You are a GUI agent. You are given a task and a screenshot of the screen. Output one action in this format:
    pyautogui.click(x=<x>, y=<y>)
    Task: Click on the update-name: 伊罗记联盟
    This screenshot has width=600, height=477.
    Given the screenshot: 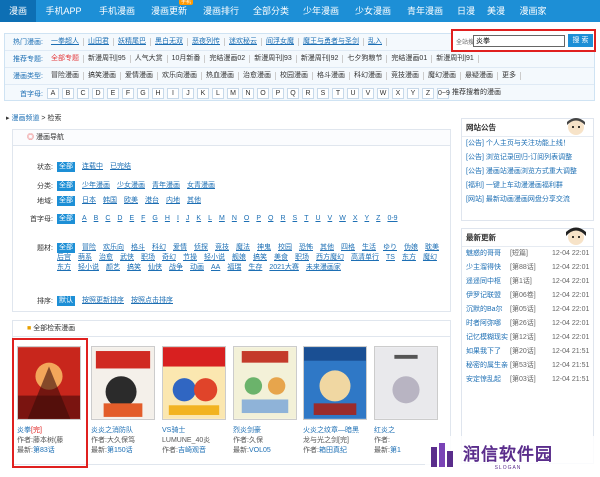 What is the action you would take?
    pyautogui.click(x=488, y=296)
    